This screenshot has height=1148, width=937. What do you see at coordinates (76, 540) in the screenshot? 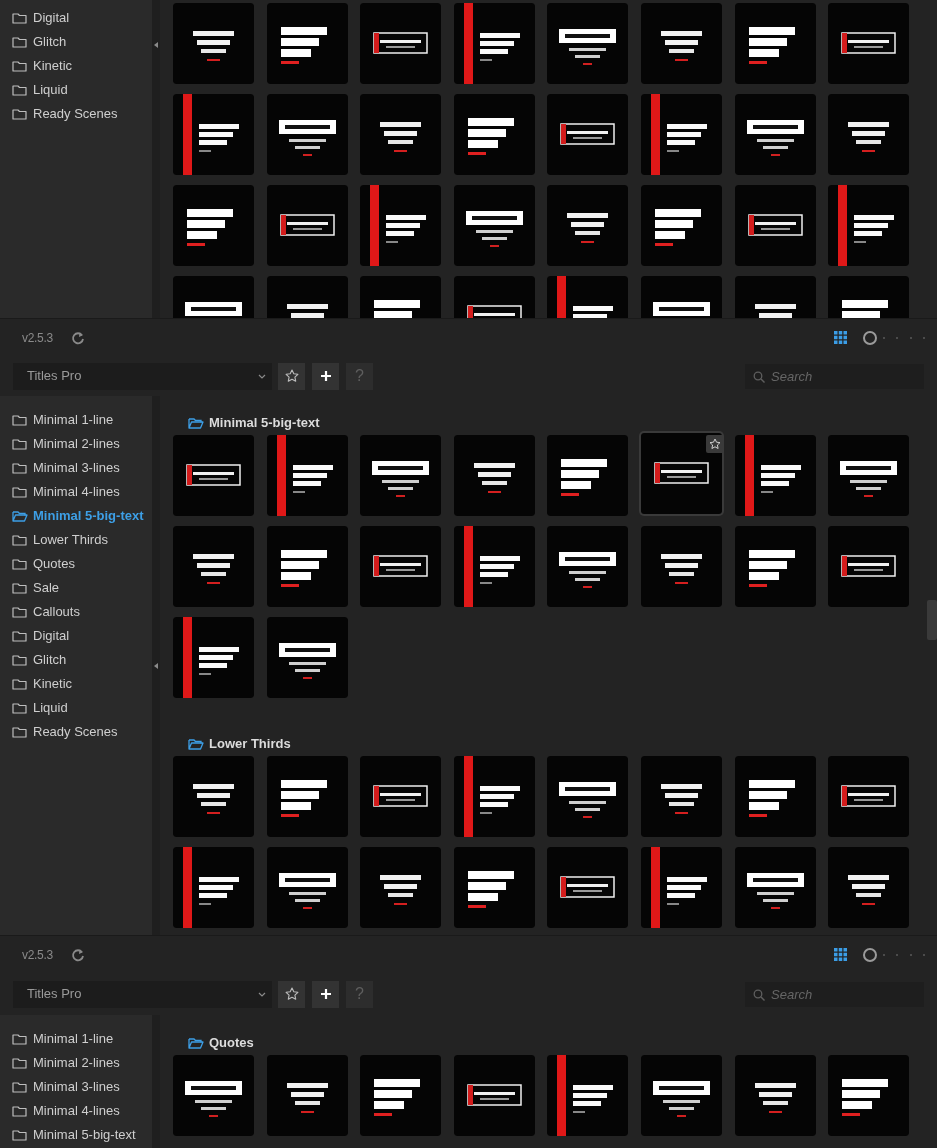
I see `category-item: Lower Thirds` at bounding box center [76, 540].